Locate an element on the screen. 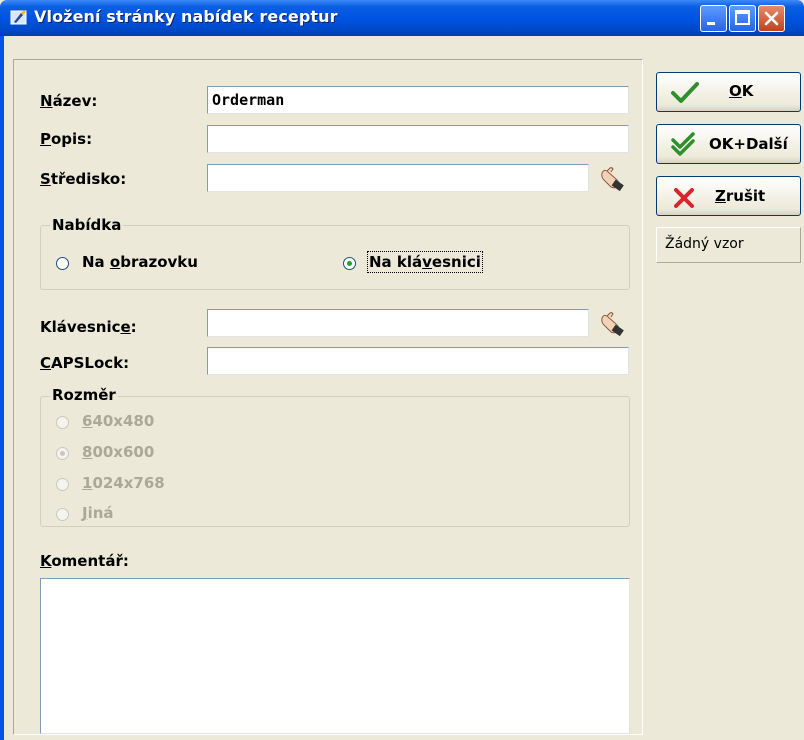  minimize-button is located at coordinates (713, 18).